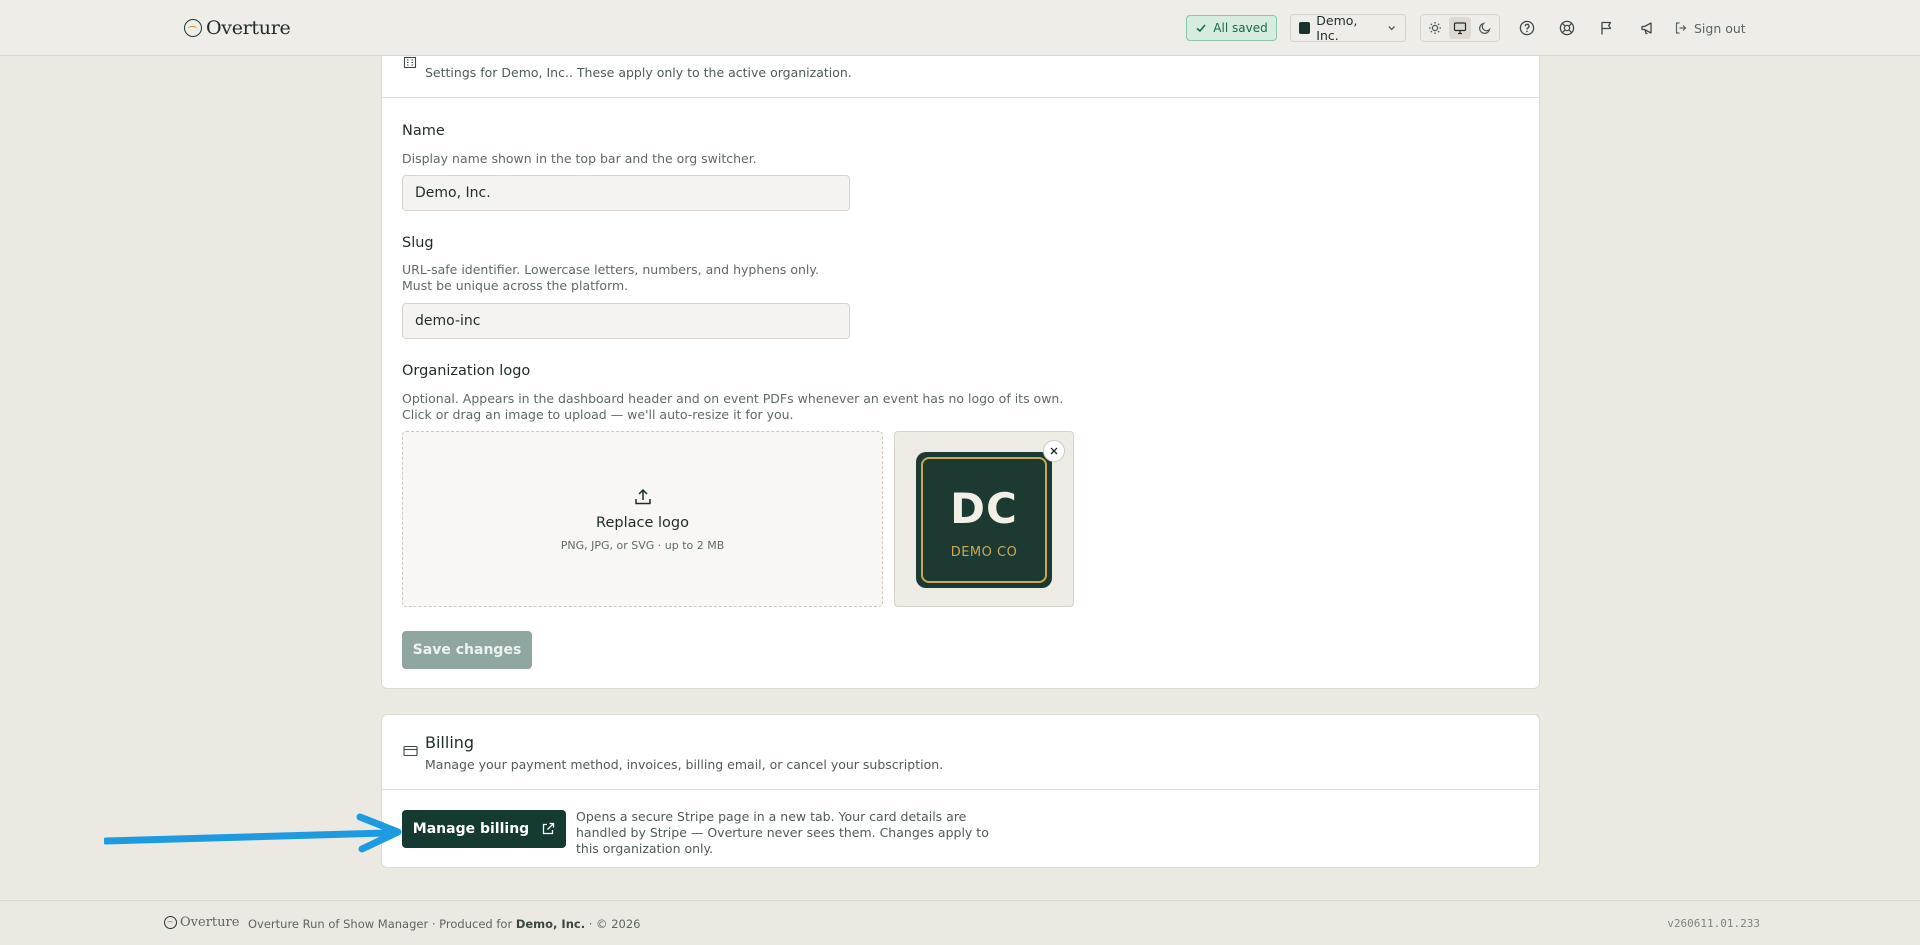  Describe the element at coordinates (550, 924) in the screenshot. I see `footer-org-name: Demo, Inc.` at that location.